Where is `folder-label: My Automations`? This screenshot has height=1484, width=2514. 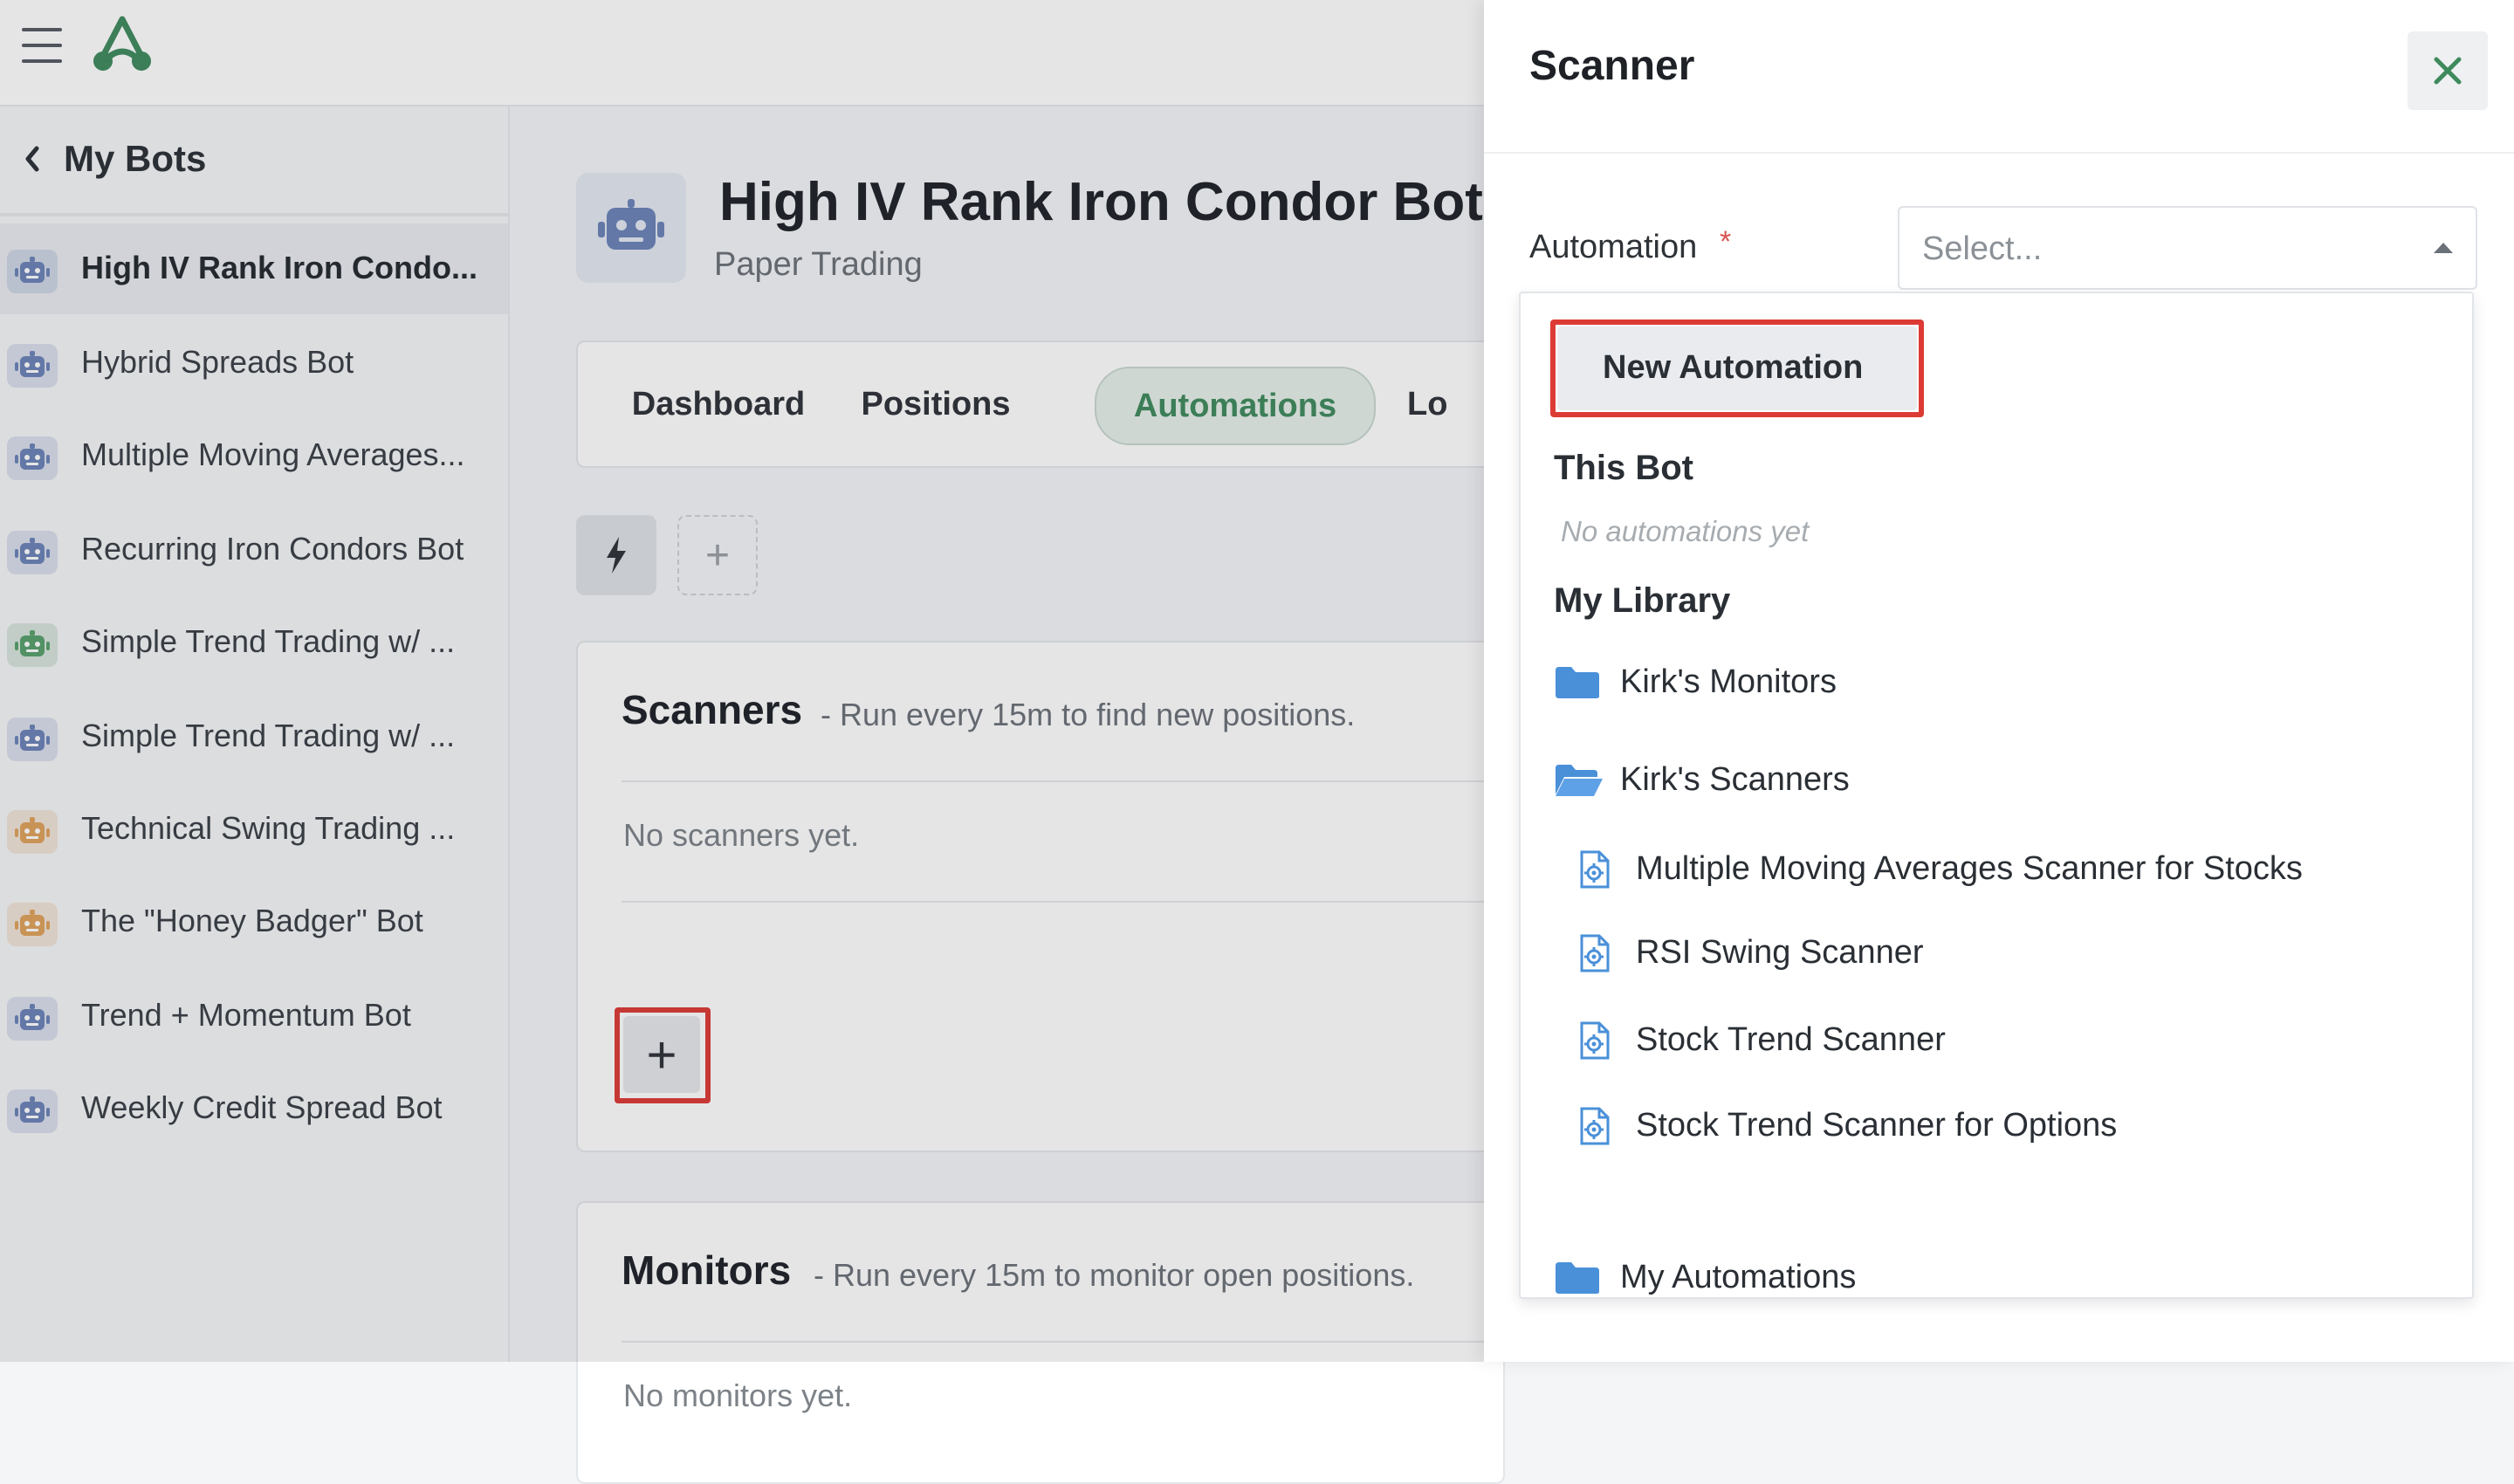
folder-label: My Automations is located at coordinates (1738, 1277).